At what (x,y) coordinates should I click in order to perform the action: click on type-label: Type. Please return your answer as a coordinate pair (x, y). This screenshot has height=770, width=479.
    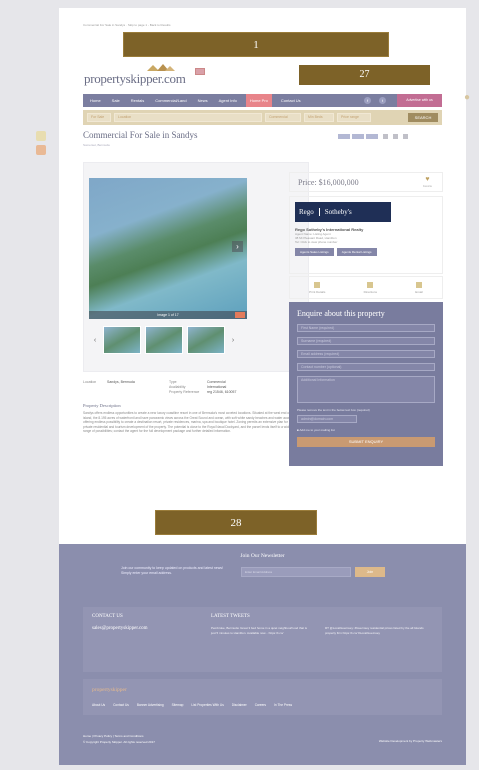
    Looking at the image, I should click on (173, 382).